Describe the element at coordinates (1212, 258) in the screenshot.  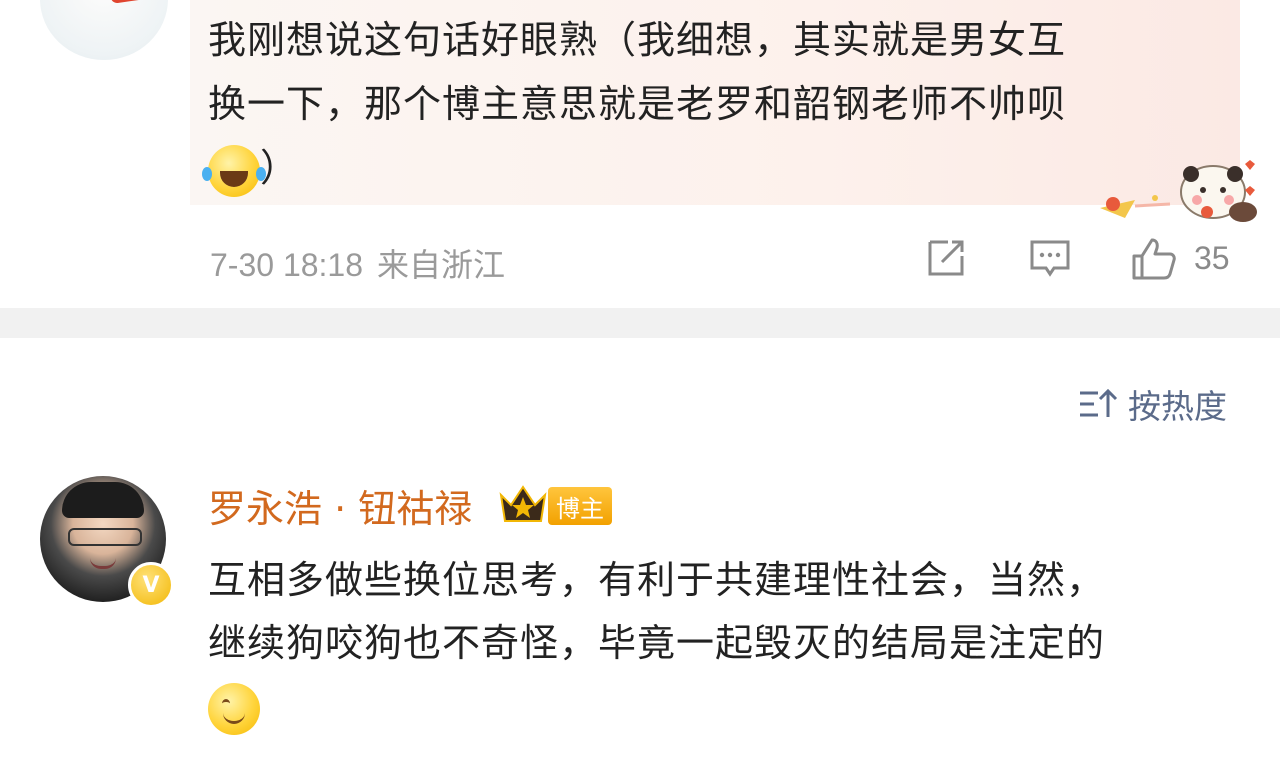
I see `like-count: 35` at that location.